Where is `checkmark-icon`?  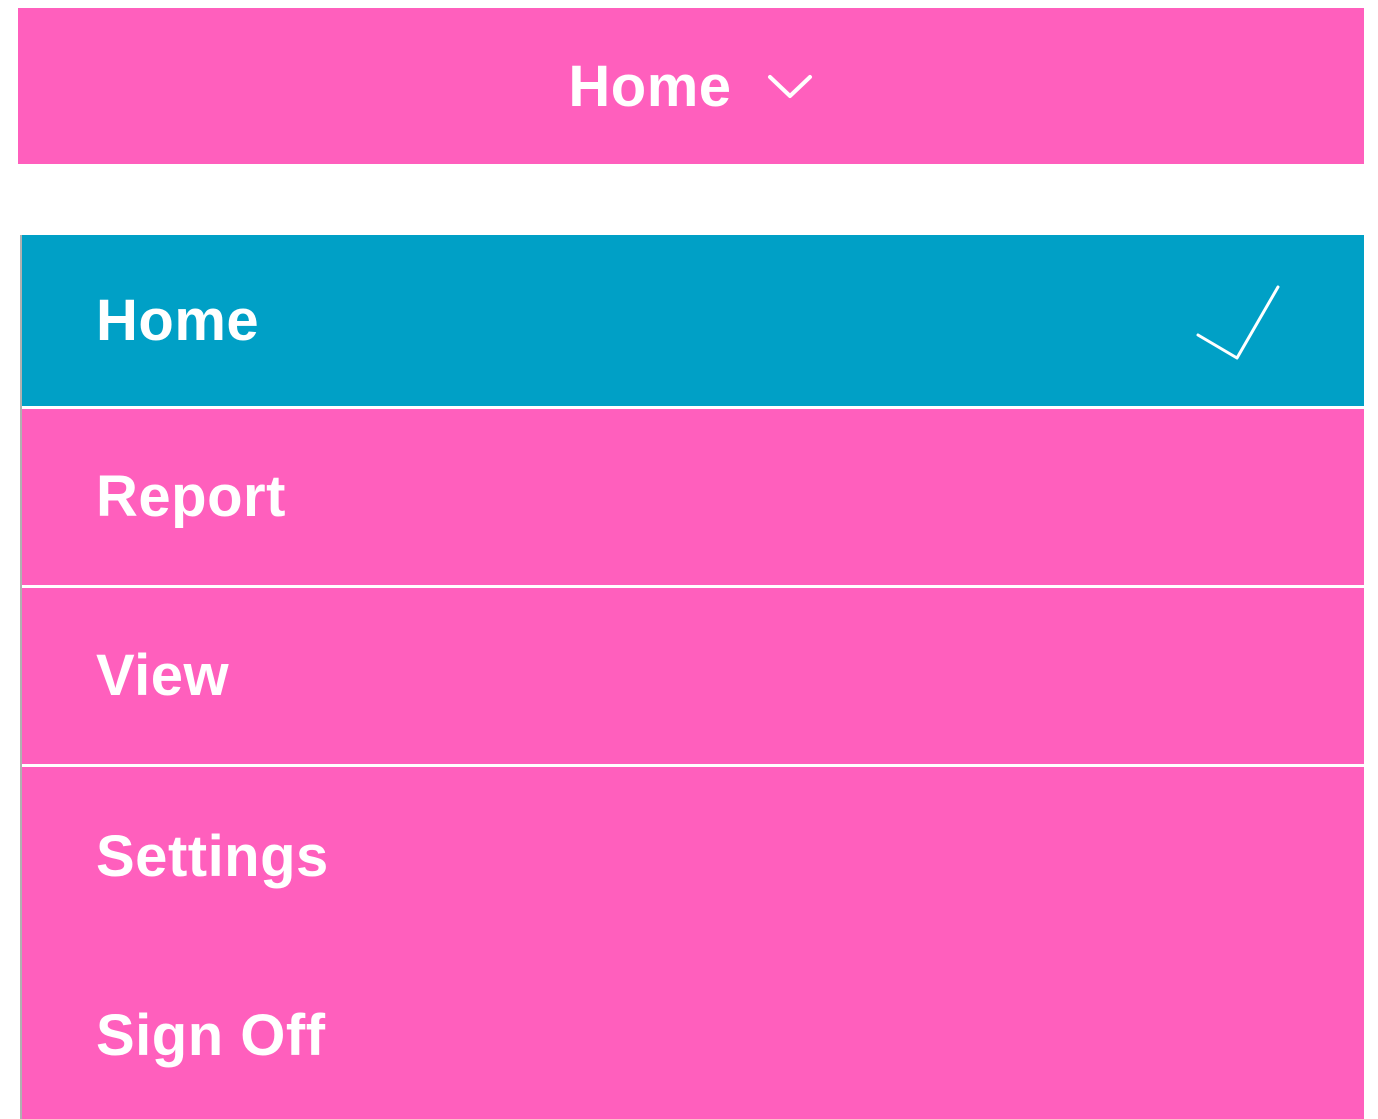 checkmark-icon is located at coordinates (1238, 323).